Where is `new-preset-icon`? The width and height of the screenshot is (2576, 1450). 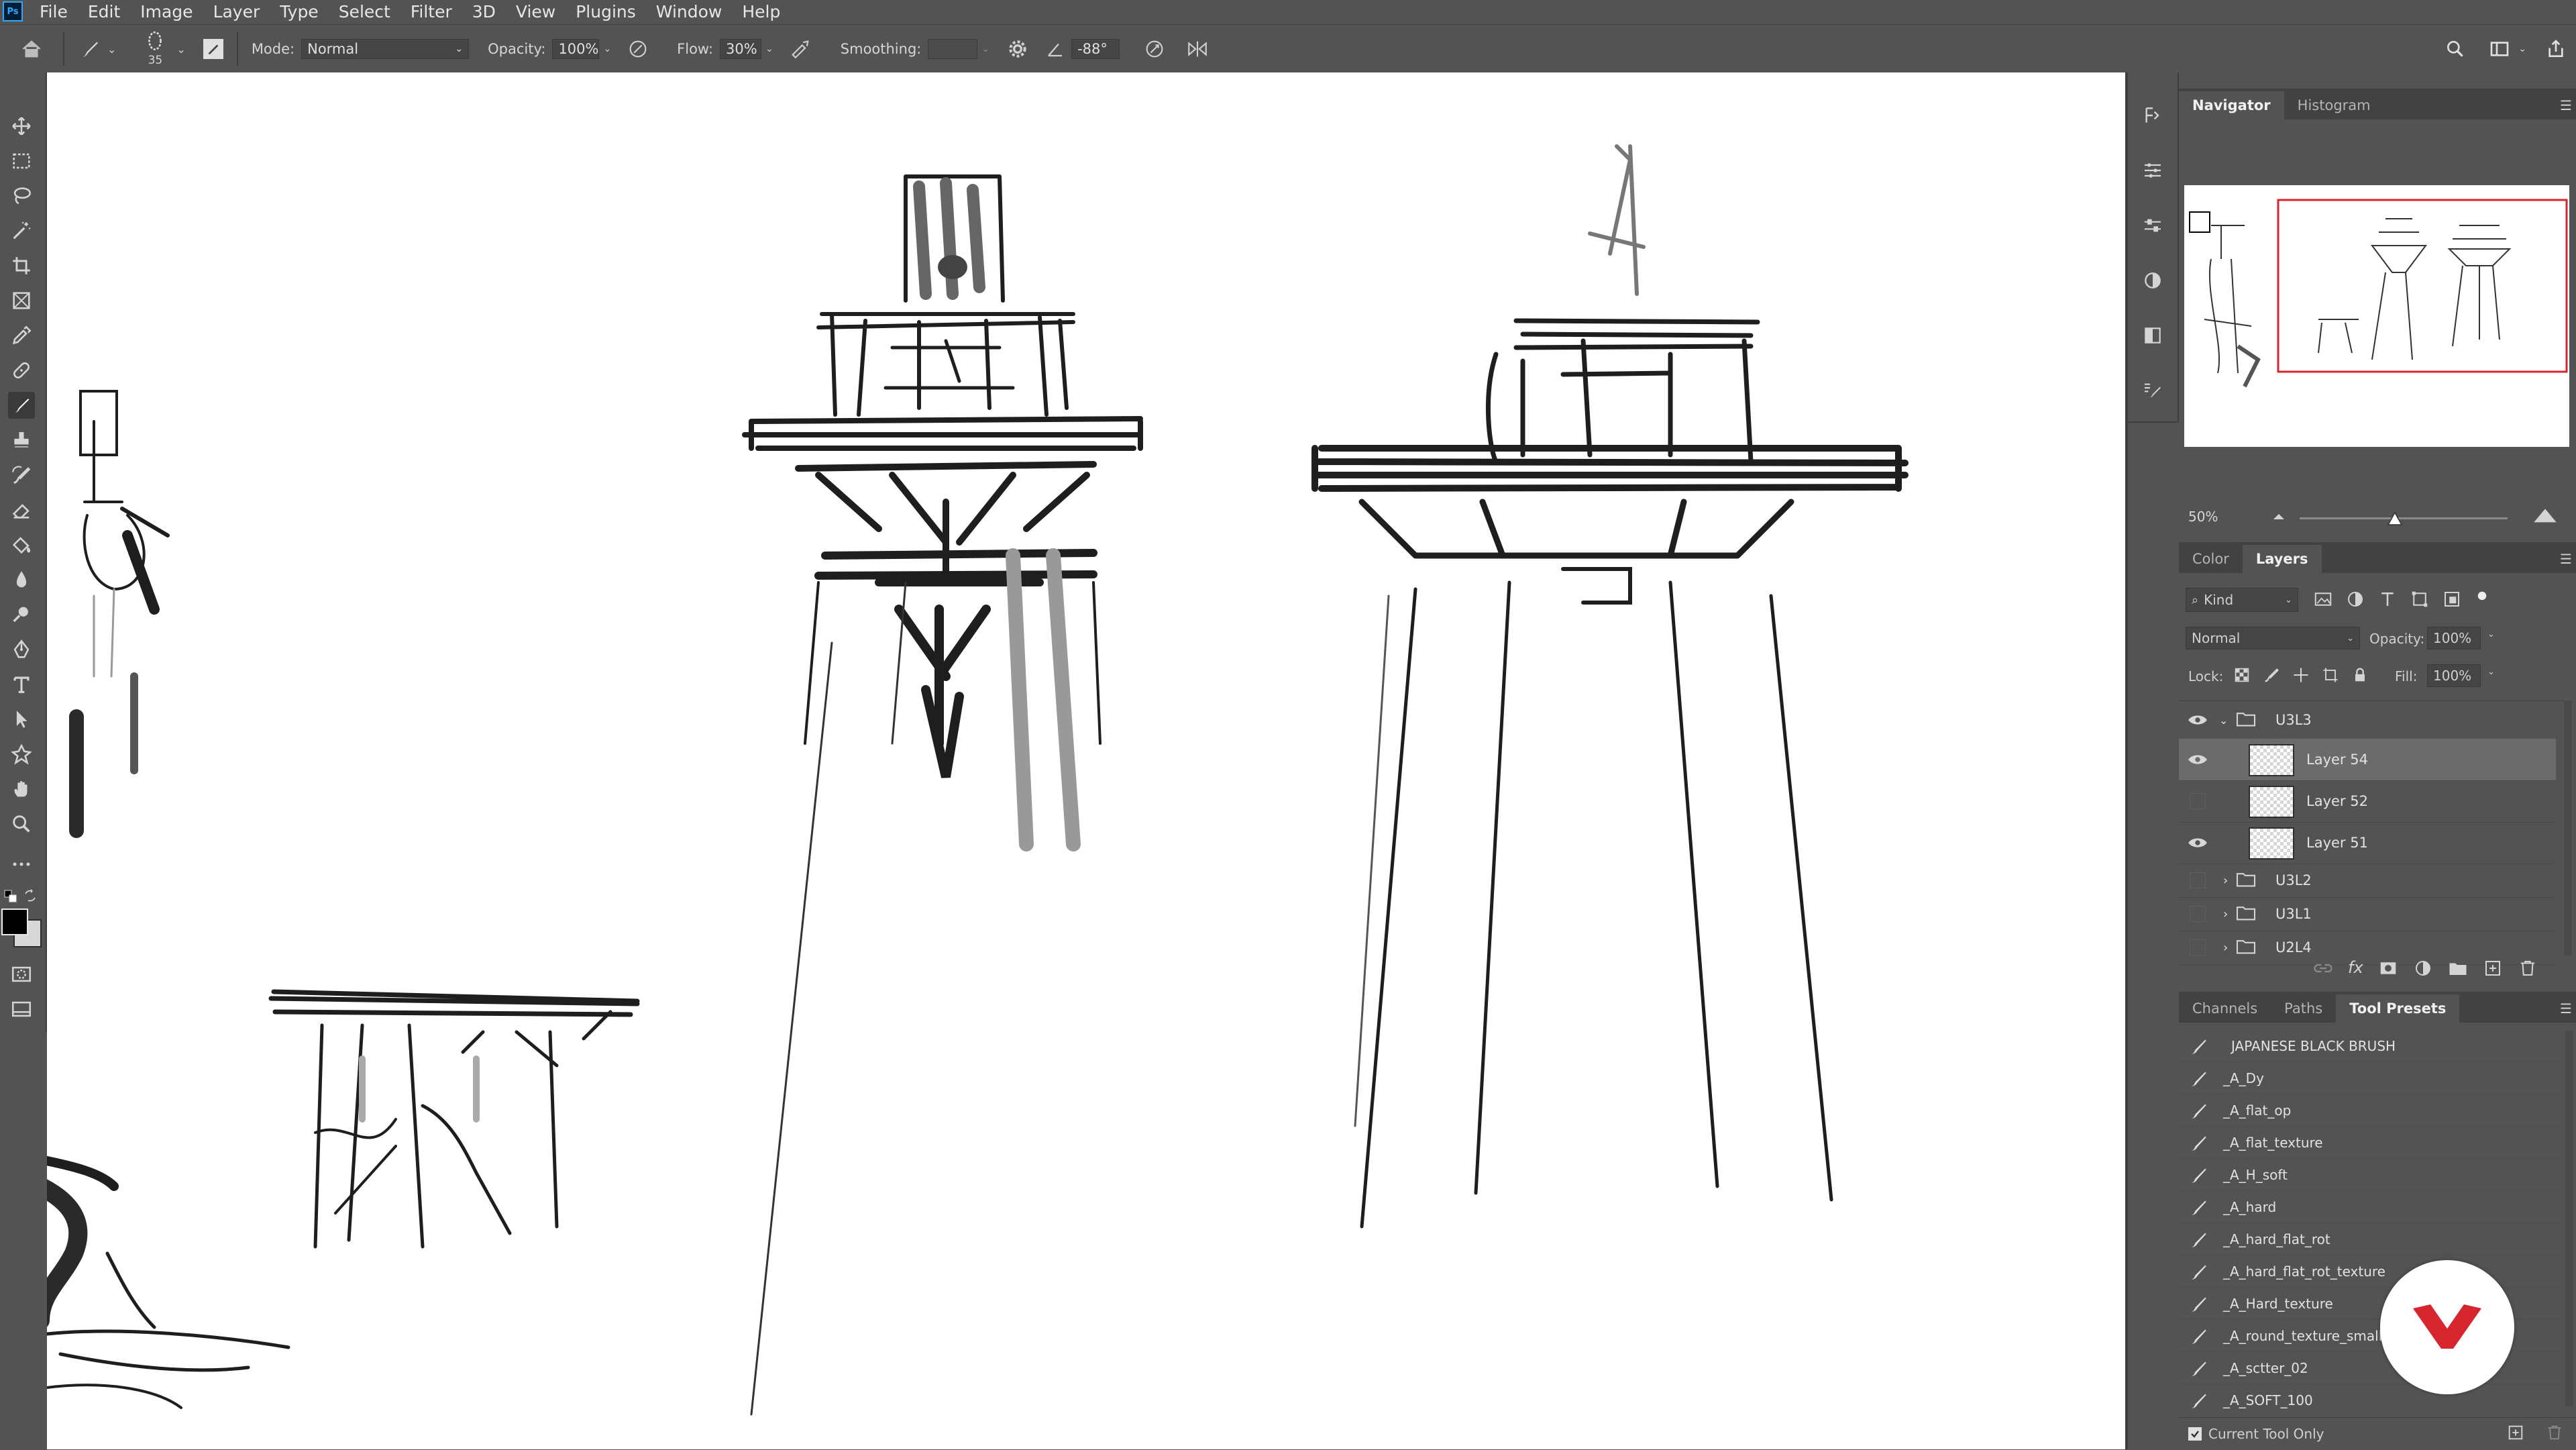
new-preset-icon is located at coordinates (2515, 1434).